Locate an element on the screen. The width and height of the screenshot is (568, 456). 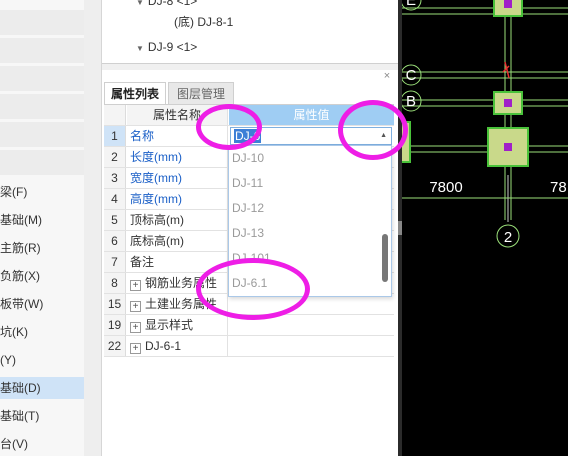
panel-divider is located at coordinates (250, 67).